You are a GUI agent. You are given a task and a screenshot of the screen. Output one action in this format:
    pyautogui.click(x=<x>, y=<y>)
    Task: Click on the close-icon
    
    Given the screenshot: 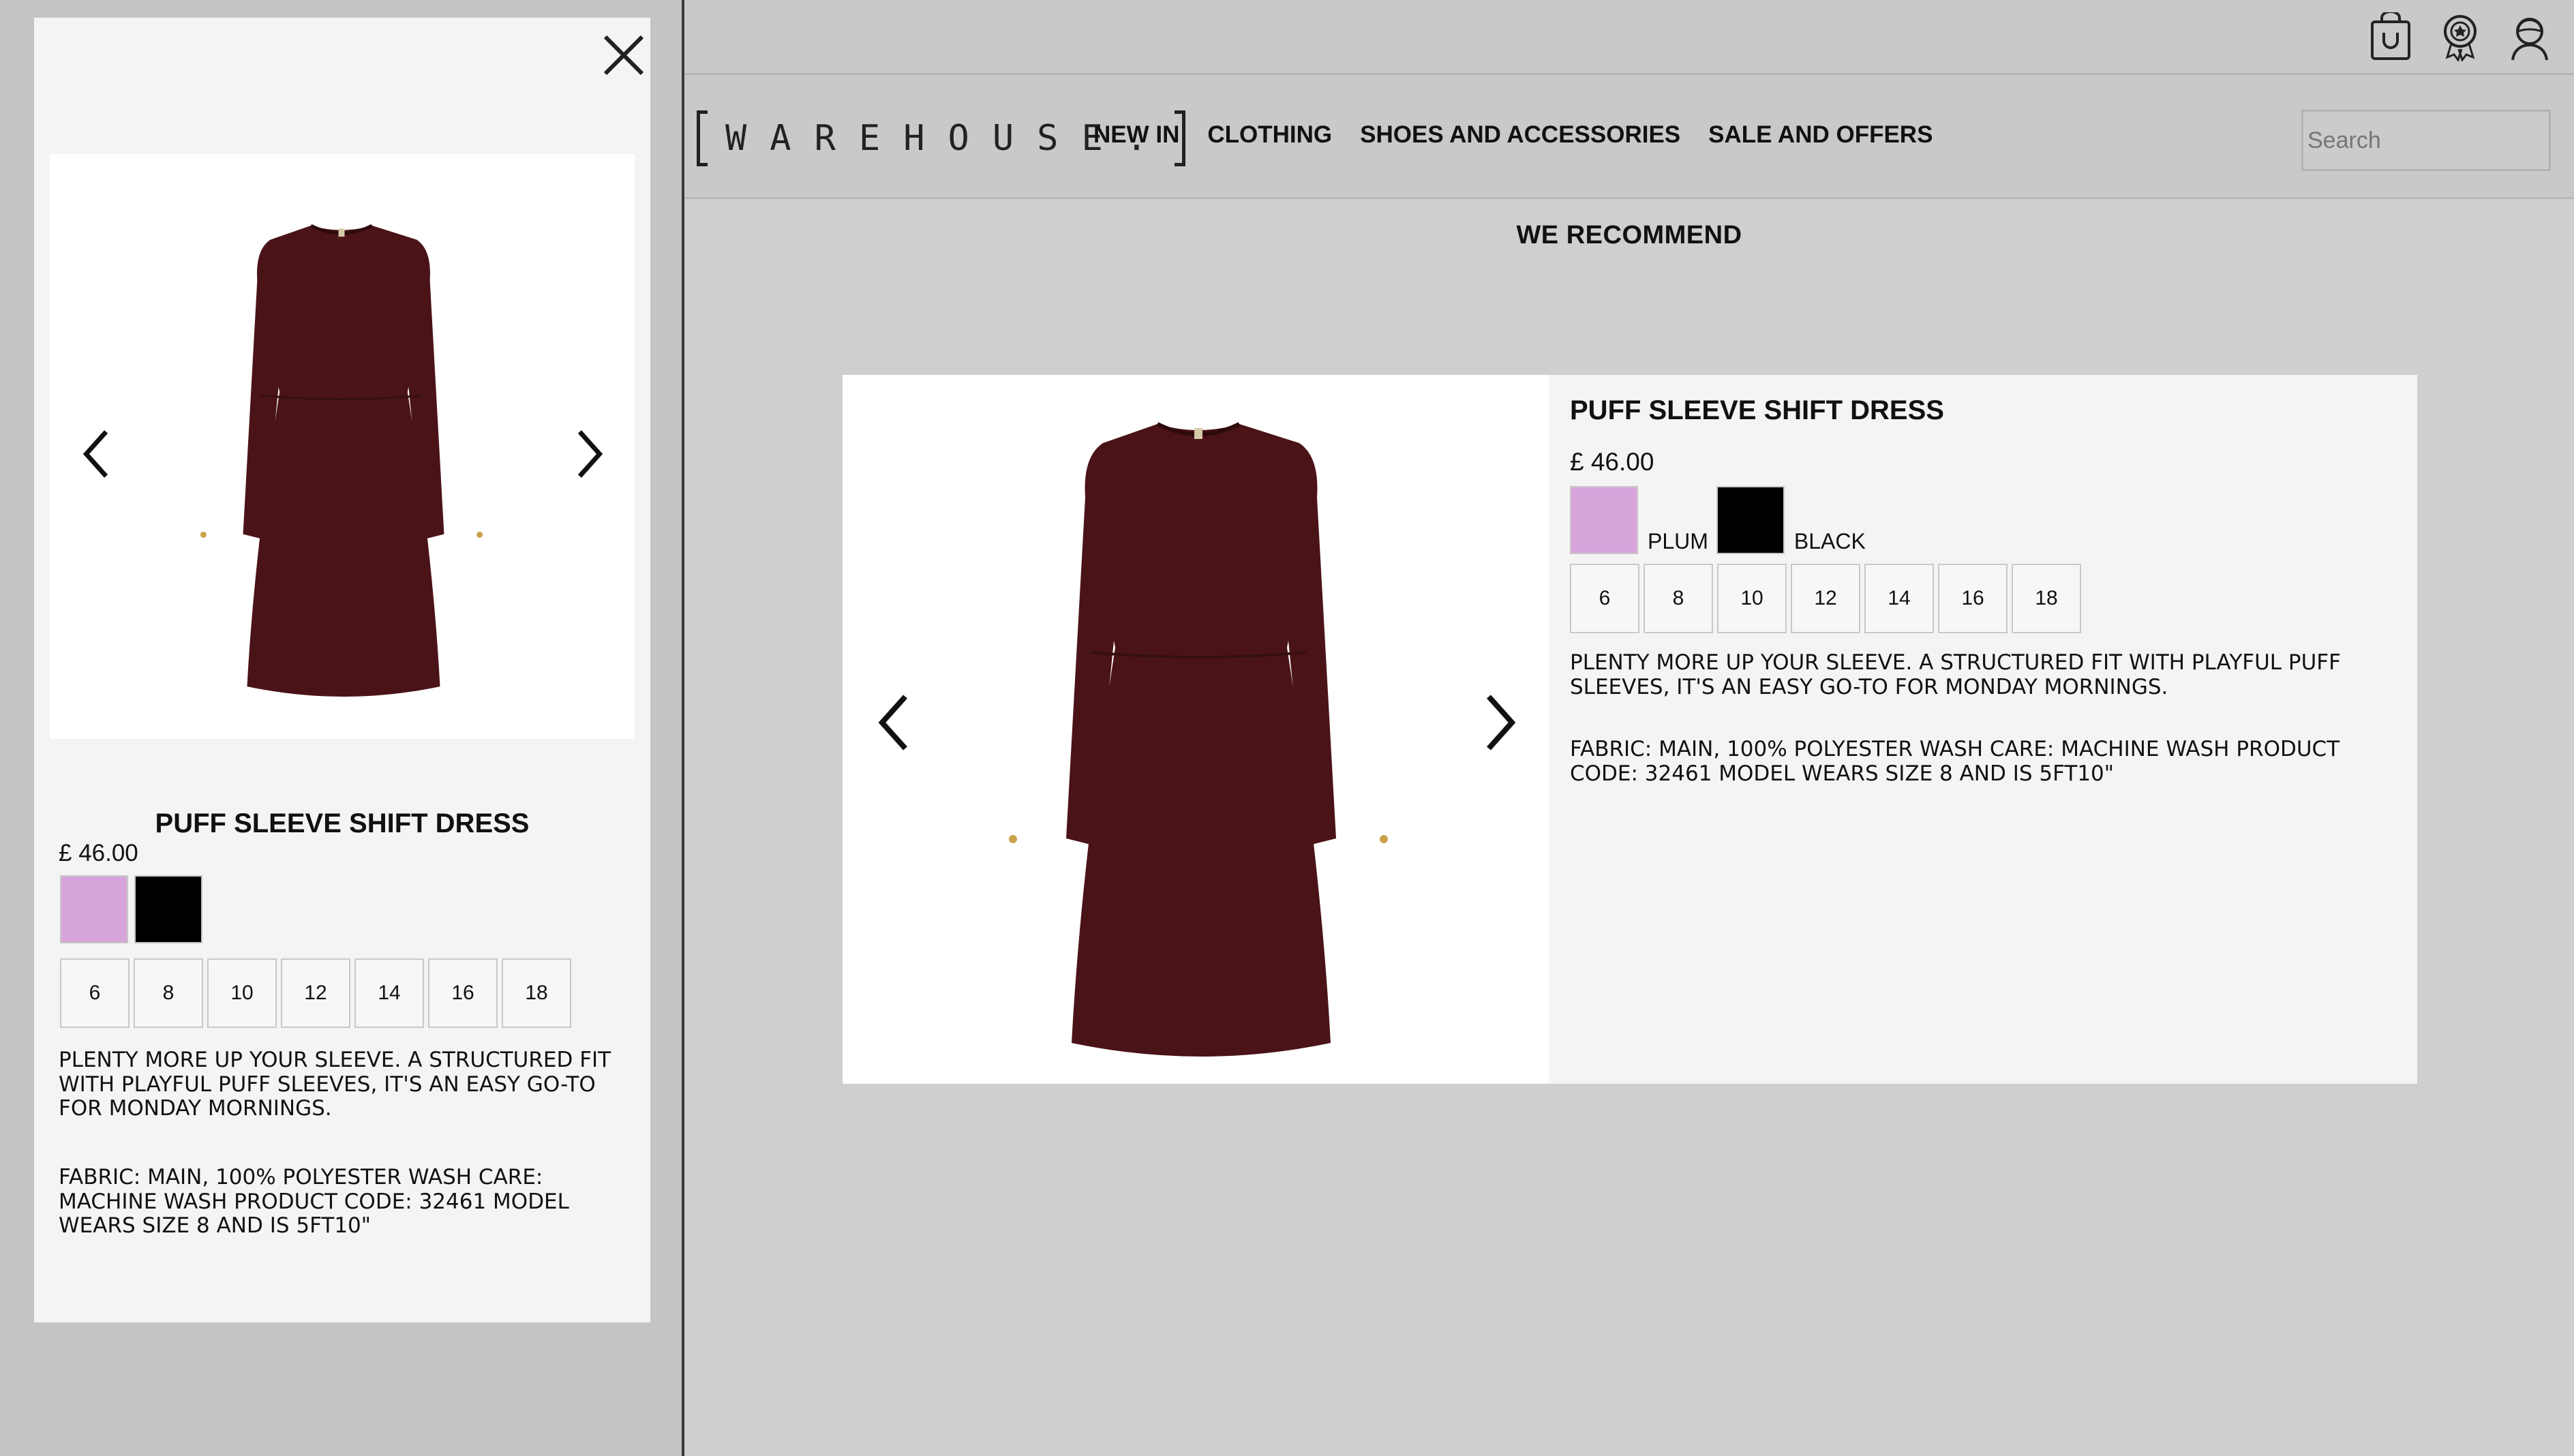 What is the action you would take?
    pyautogui.click(x=623, y=55)
    